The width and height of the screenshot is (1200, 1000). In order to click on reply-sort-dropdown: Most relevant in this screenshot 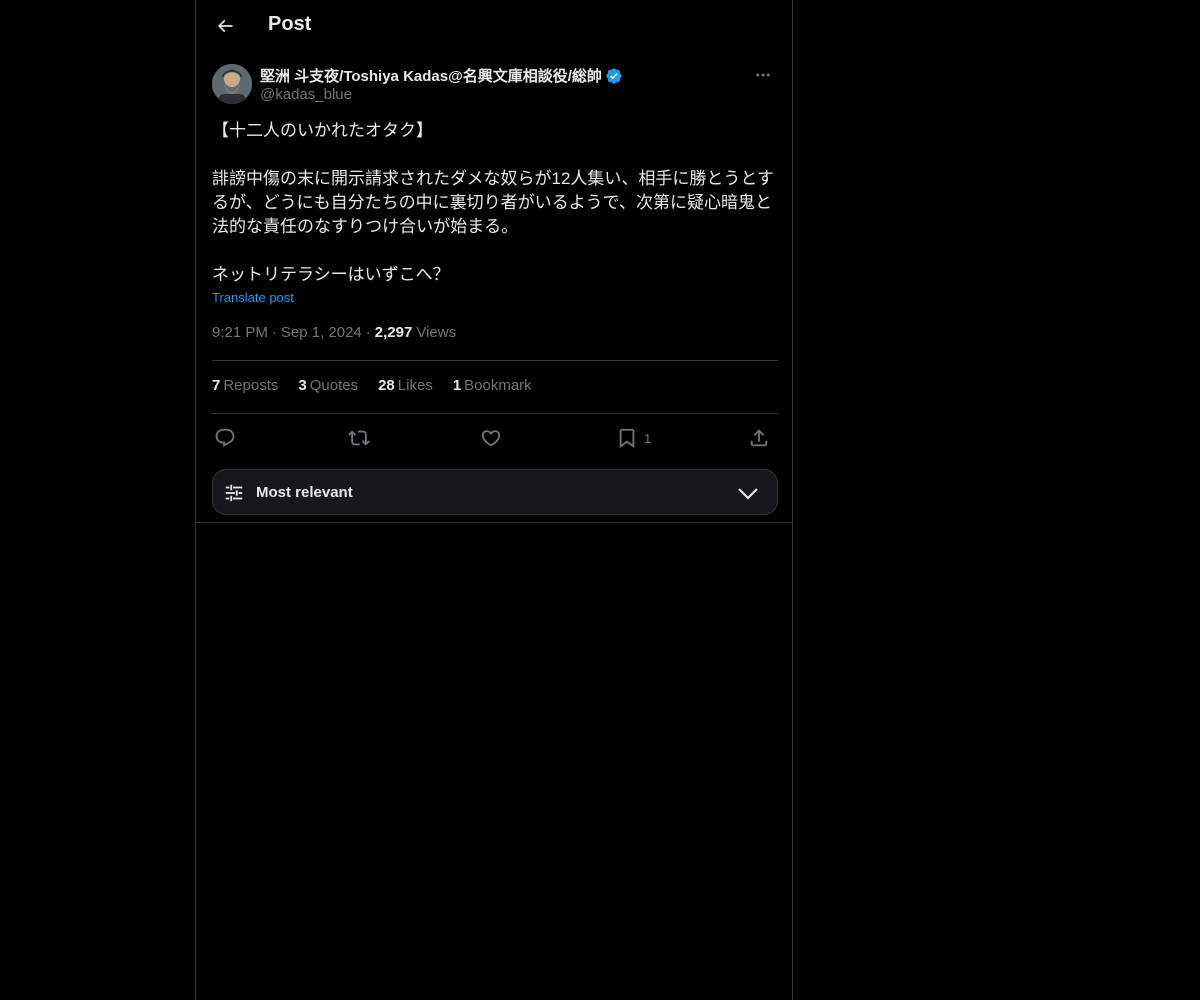, I will do `click(495, 492)`.